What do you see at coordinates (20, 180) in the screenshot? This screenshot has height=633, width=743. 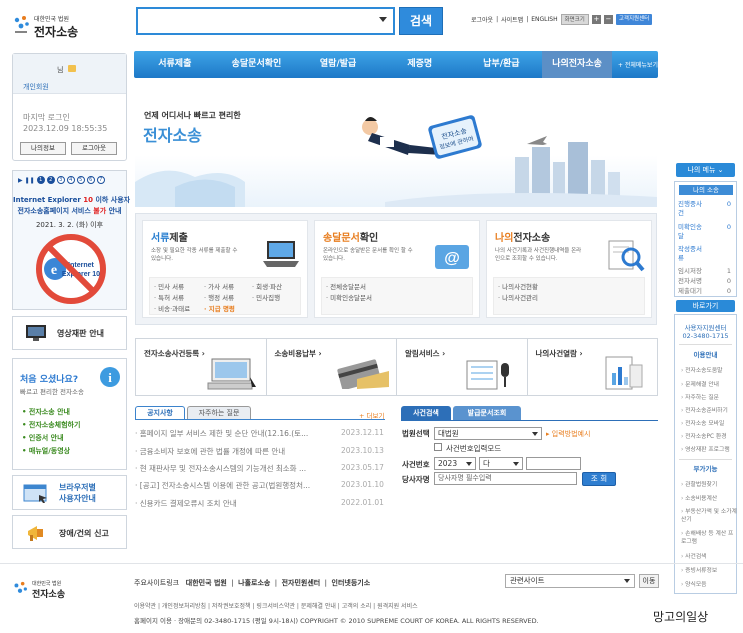 I see `play-icon: ▶` at bounding box center [20, 180].